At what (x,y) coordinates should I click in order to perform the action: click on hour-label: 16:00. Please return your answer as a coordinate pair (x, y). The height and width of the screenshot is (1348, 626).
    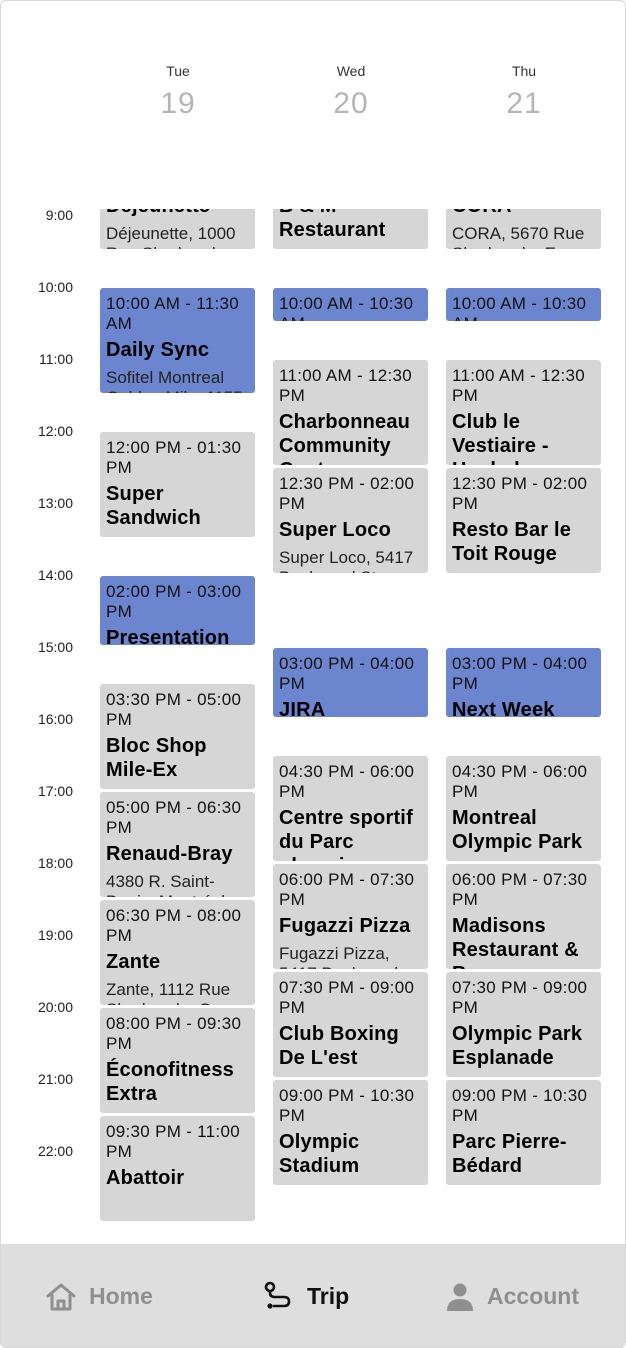
    Looking at the image, I should click on (55, 719).